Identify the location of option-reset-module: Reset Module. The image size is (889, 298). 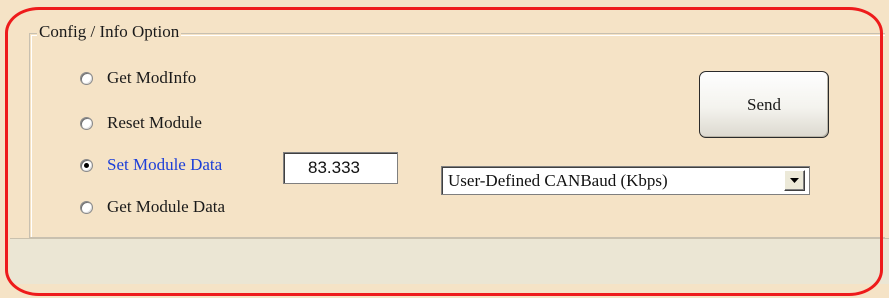
(141, 123).